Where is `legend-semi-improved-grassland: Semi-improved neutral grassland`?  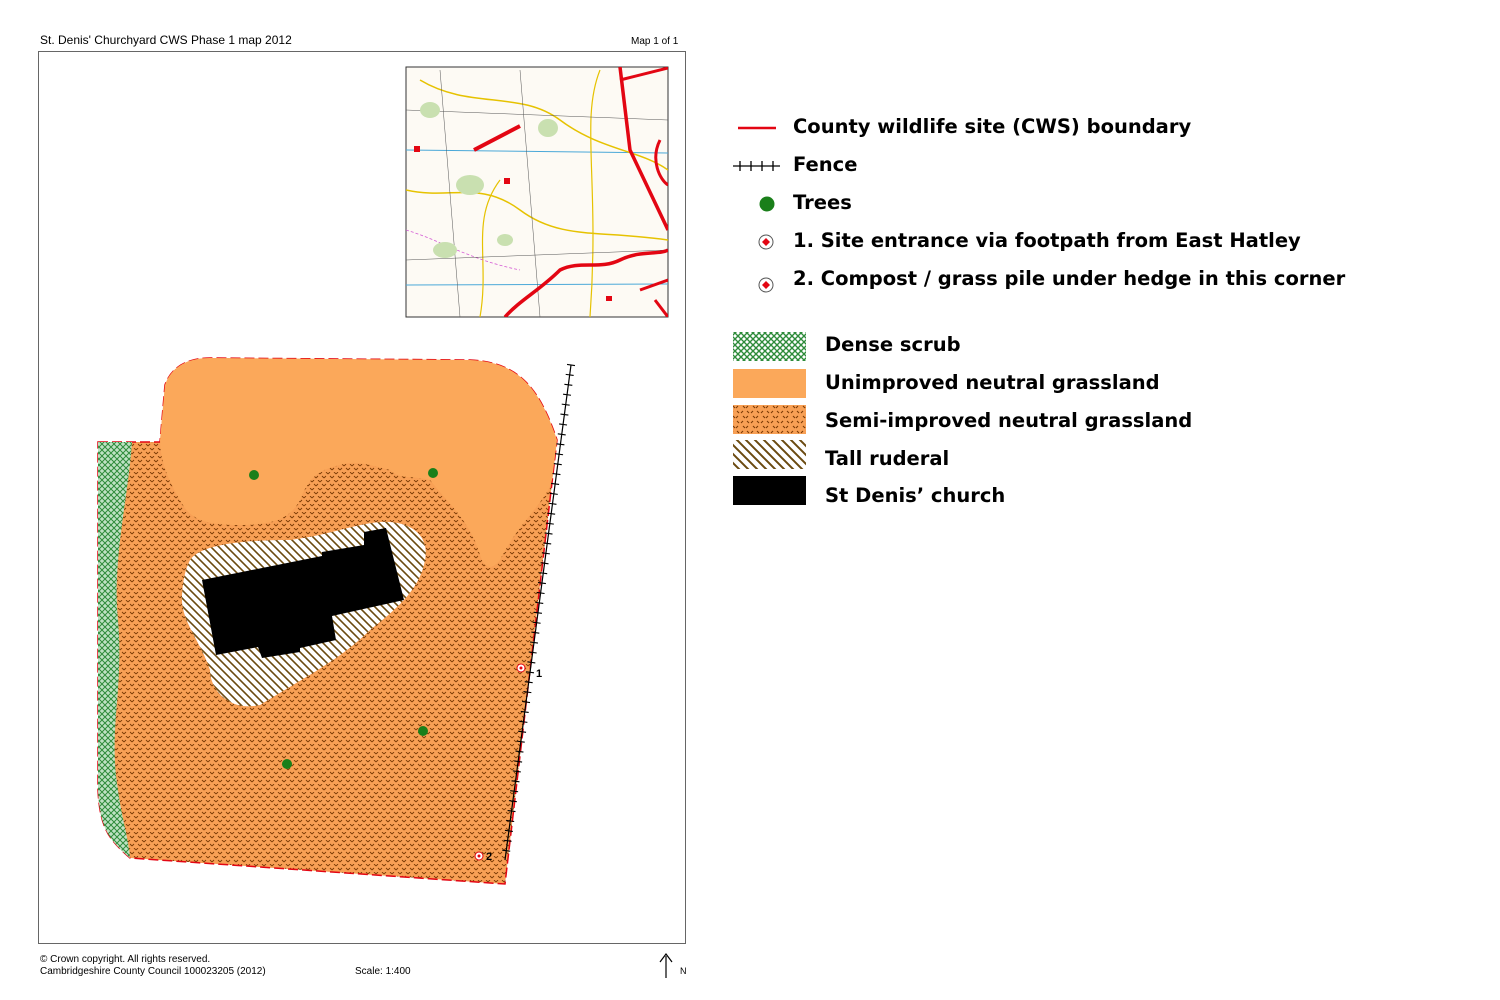 legend-semi-improved-grassland: Semi-improved neutral grassland is located at coordinates (1009, 420).